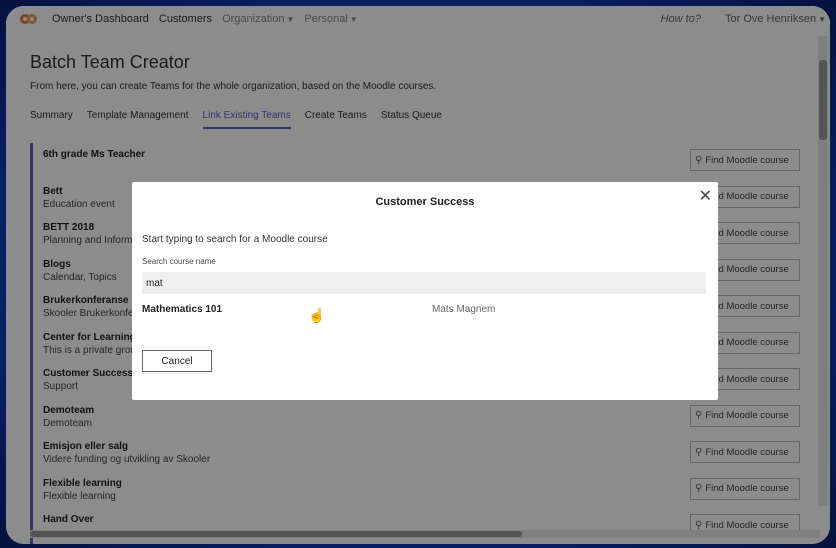 Image resolution: width=836 pixels, height=548 pixels. Describe the element at coordinates (464, 309) in the screenshot. I see `result-owner: Mats Magnem` at that location.